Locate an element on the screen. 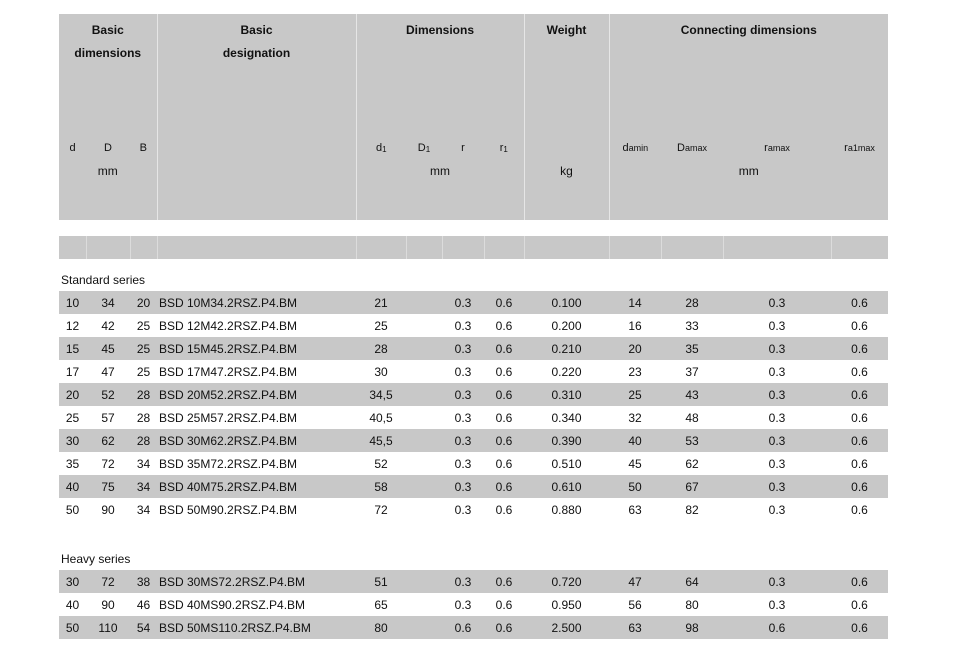 This screenshot has width=960, height=652. cell-d: 30 is located at coordinates (72, 581).